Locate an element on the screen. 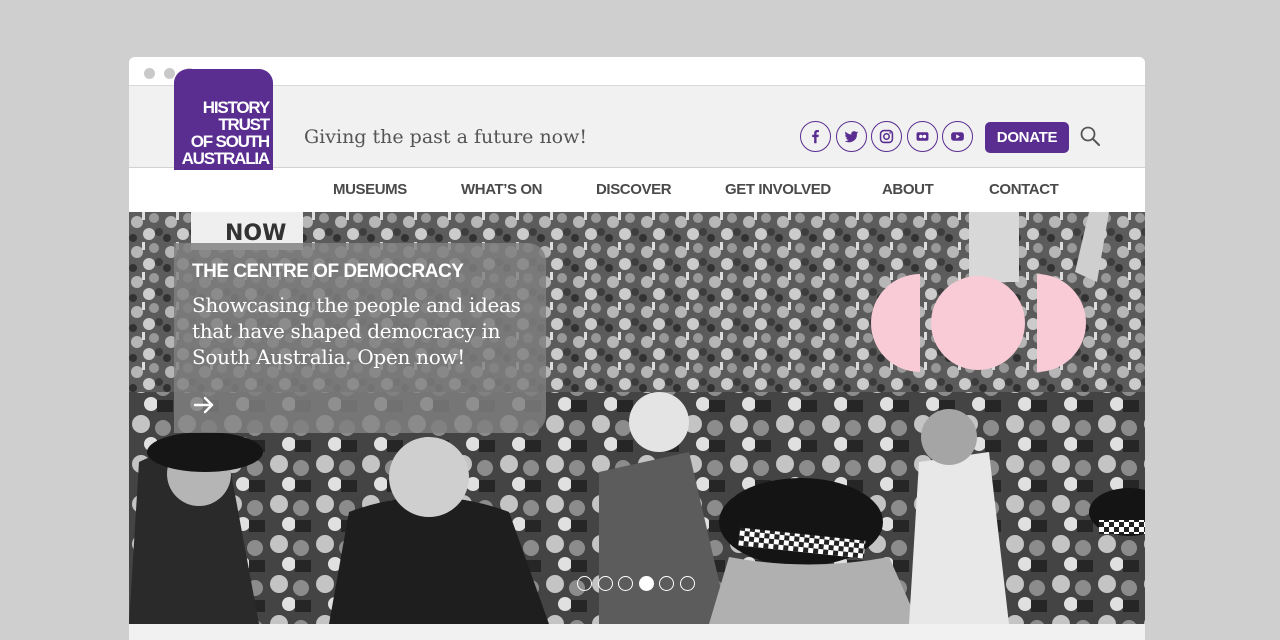  youtube-icon is located at coordinates (957, 136).